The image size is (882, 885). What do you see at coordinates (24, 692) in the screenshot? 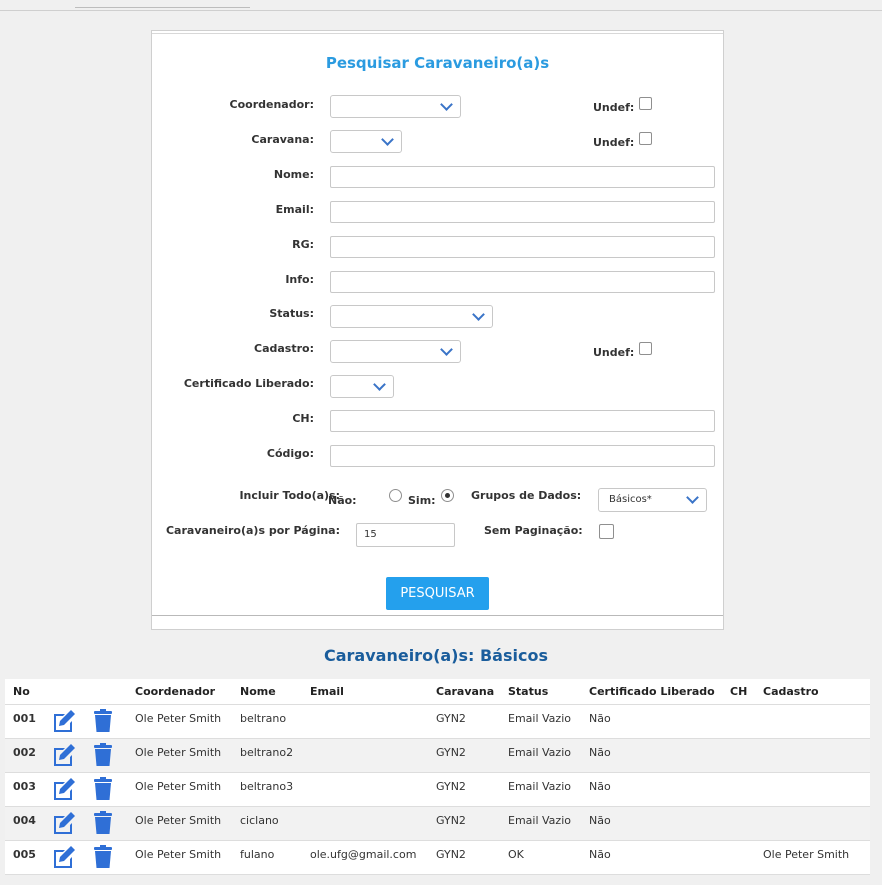
I see `col-no: No` at bounding box center [24, 692].